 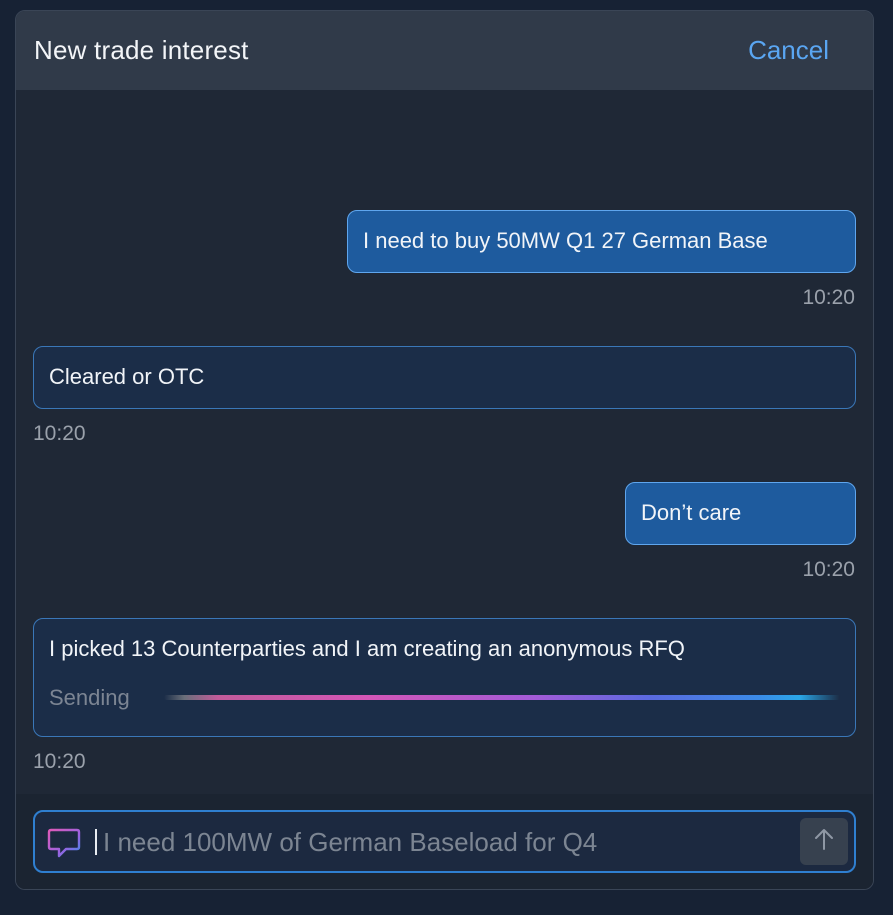 I want to click on message-input, so click(x=442, y=842).